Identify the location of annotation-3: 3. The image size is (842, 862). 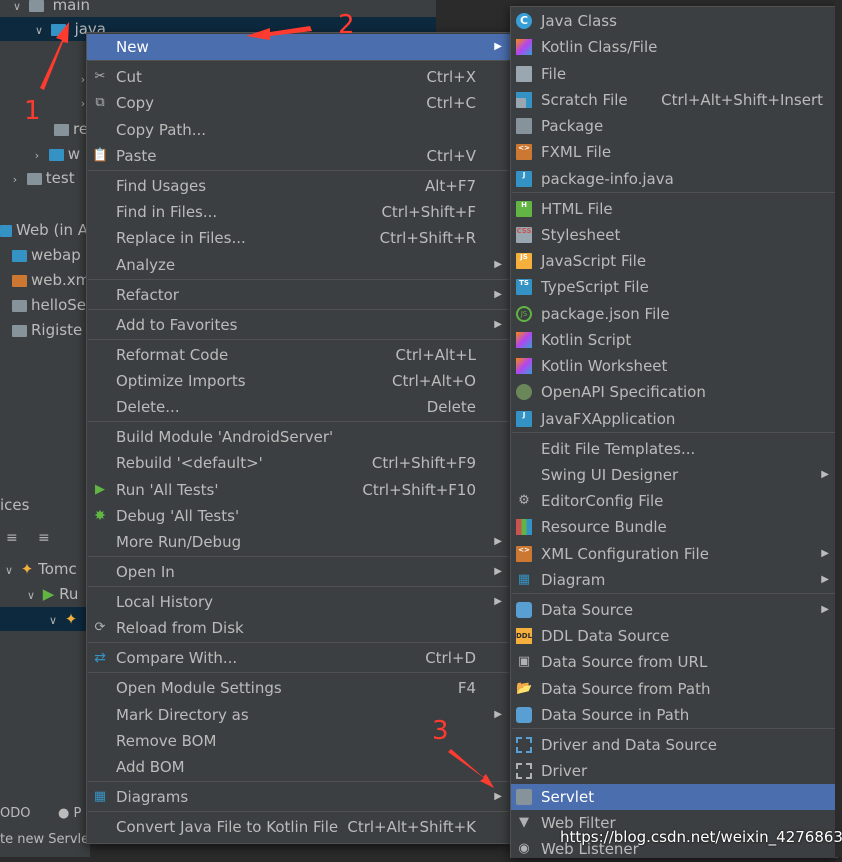
(440, 731).